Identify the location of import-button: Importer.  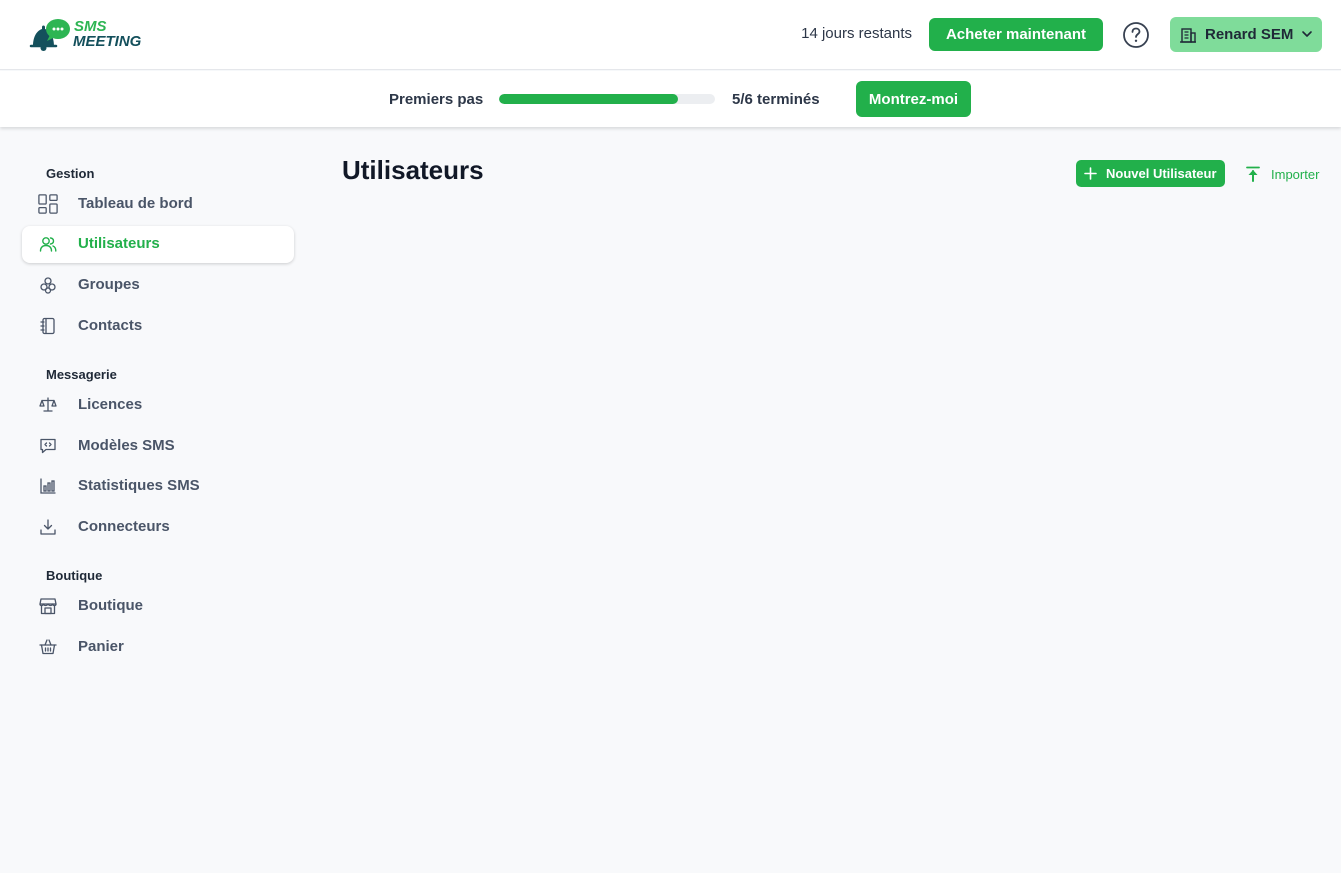
(1282, 174).